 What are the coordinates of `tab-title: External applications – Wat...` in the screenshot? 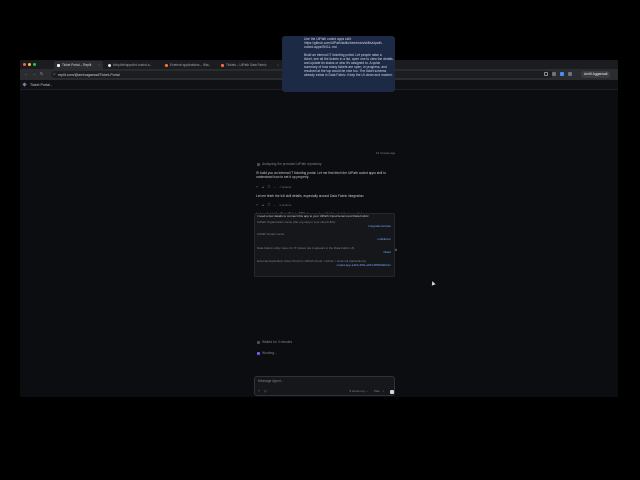 It's located at (191, 65).